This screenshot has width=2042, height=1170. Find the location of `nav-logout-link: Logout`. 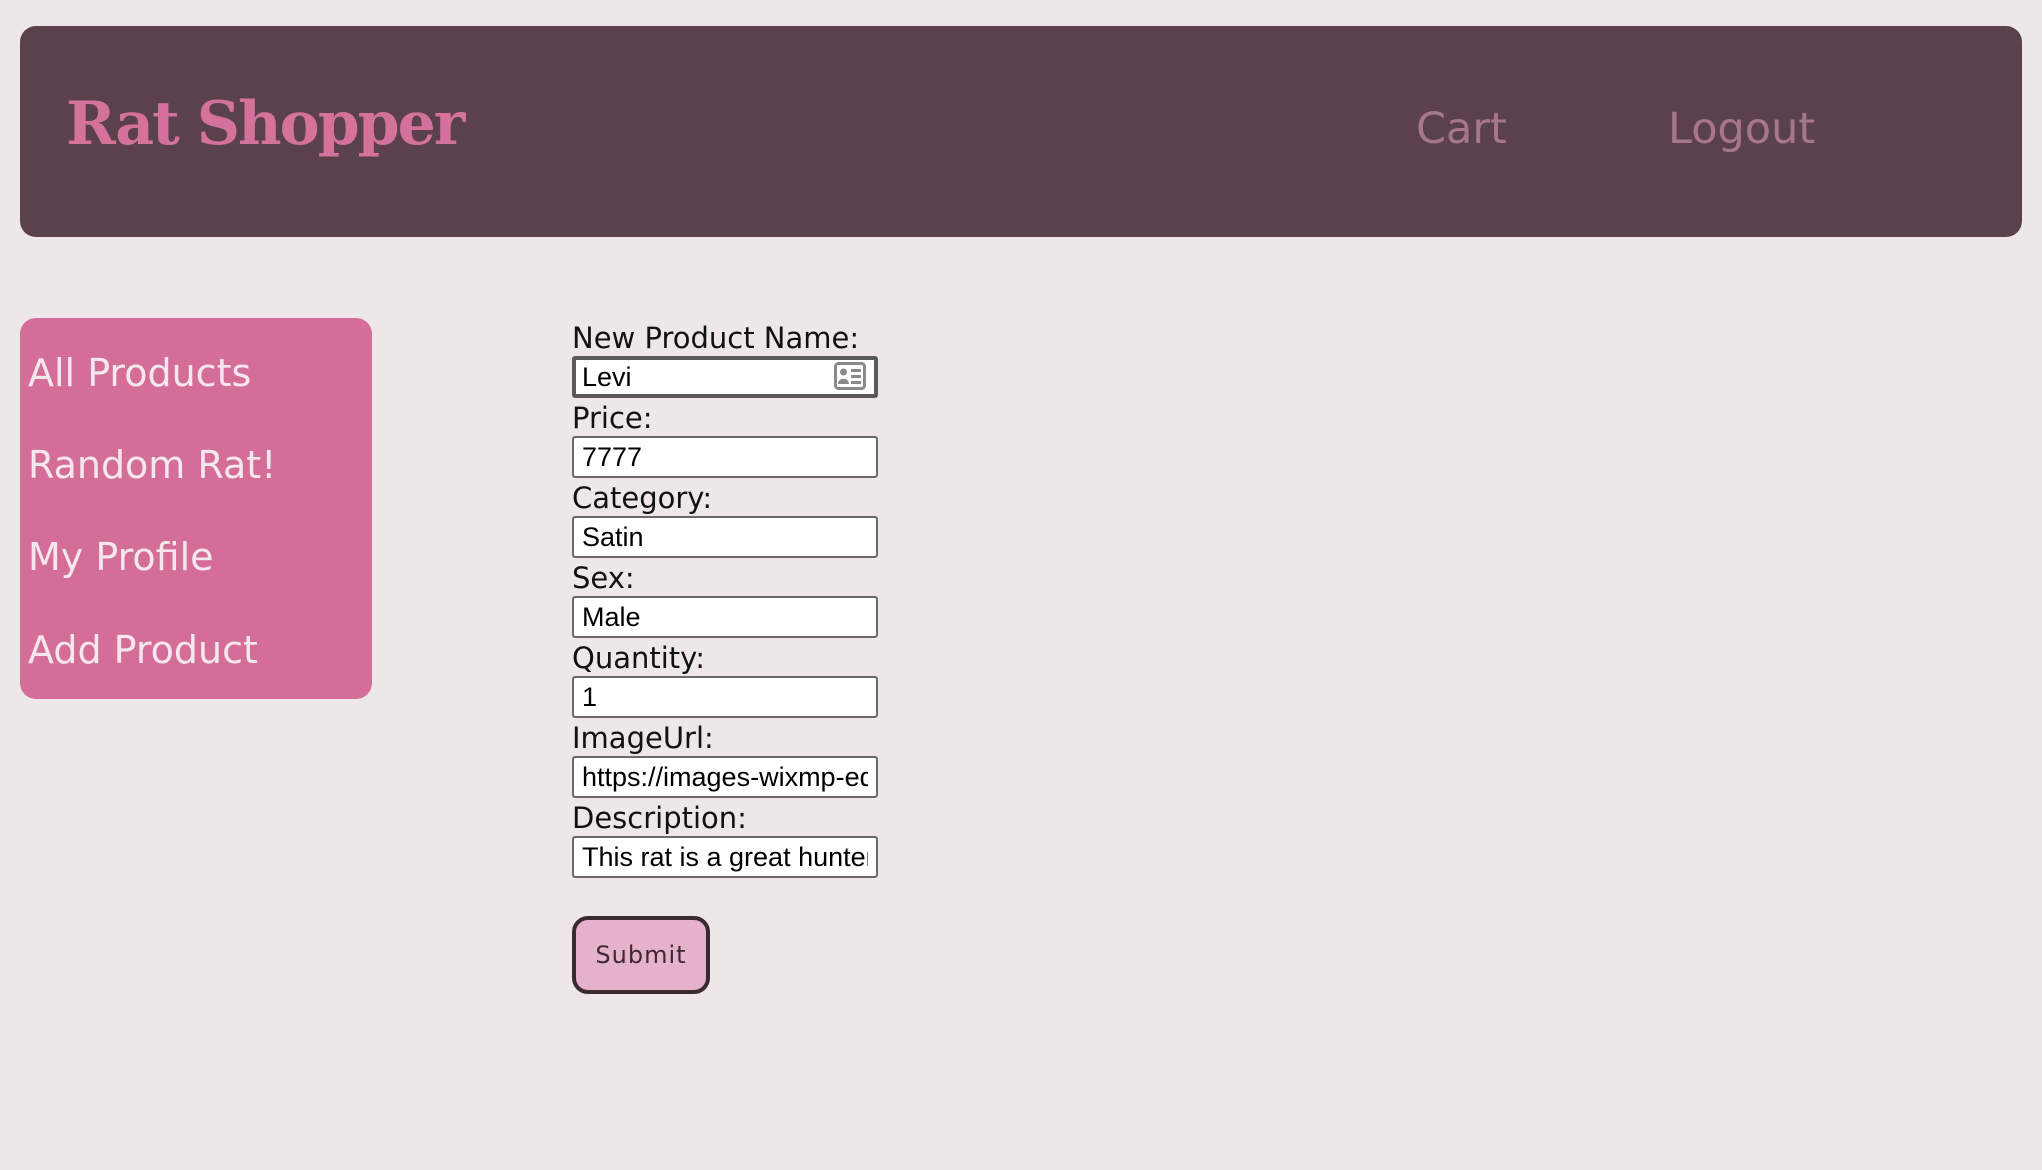

nav-logout-link: Logout is located at coordinates (1741, 129).